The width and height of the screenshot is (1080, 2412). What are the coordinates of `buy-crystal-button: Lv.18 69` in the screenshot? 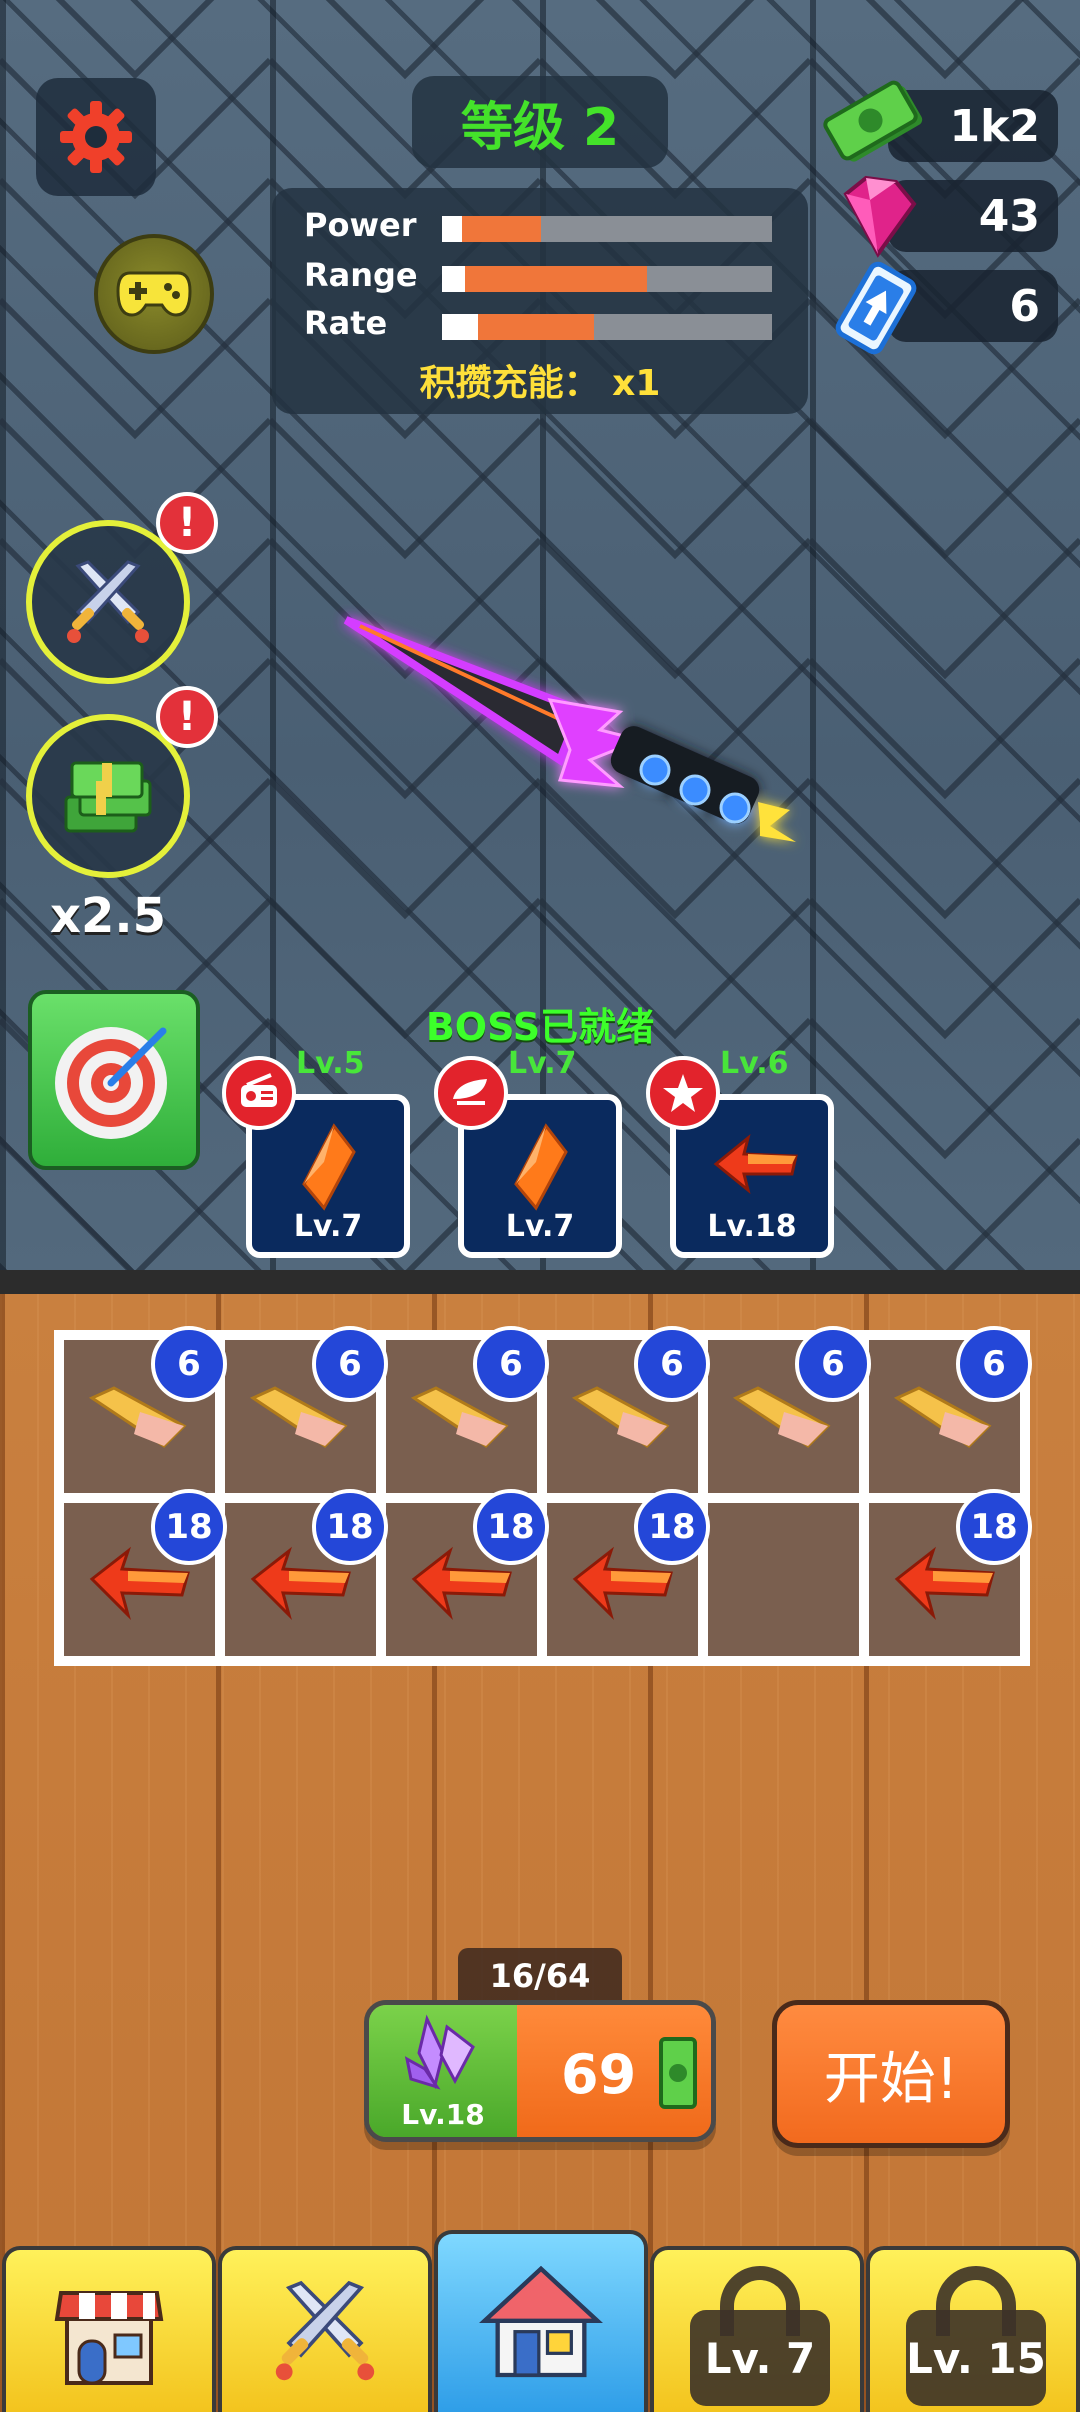 It's located at (540, 2071).